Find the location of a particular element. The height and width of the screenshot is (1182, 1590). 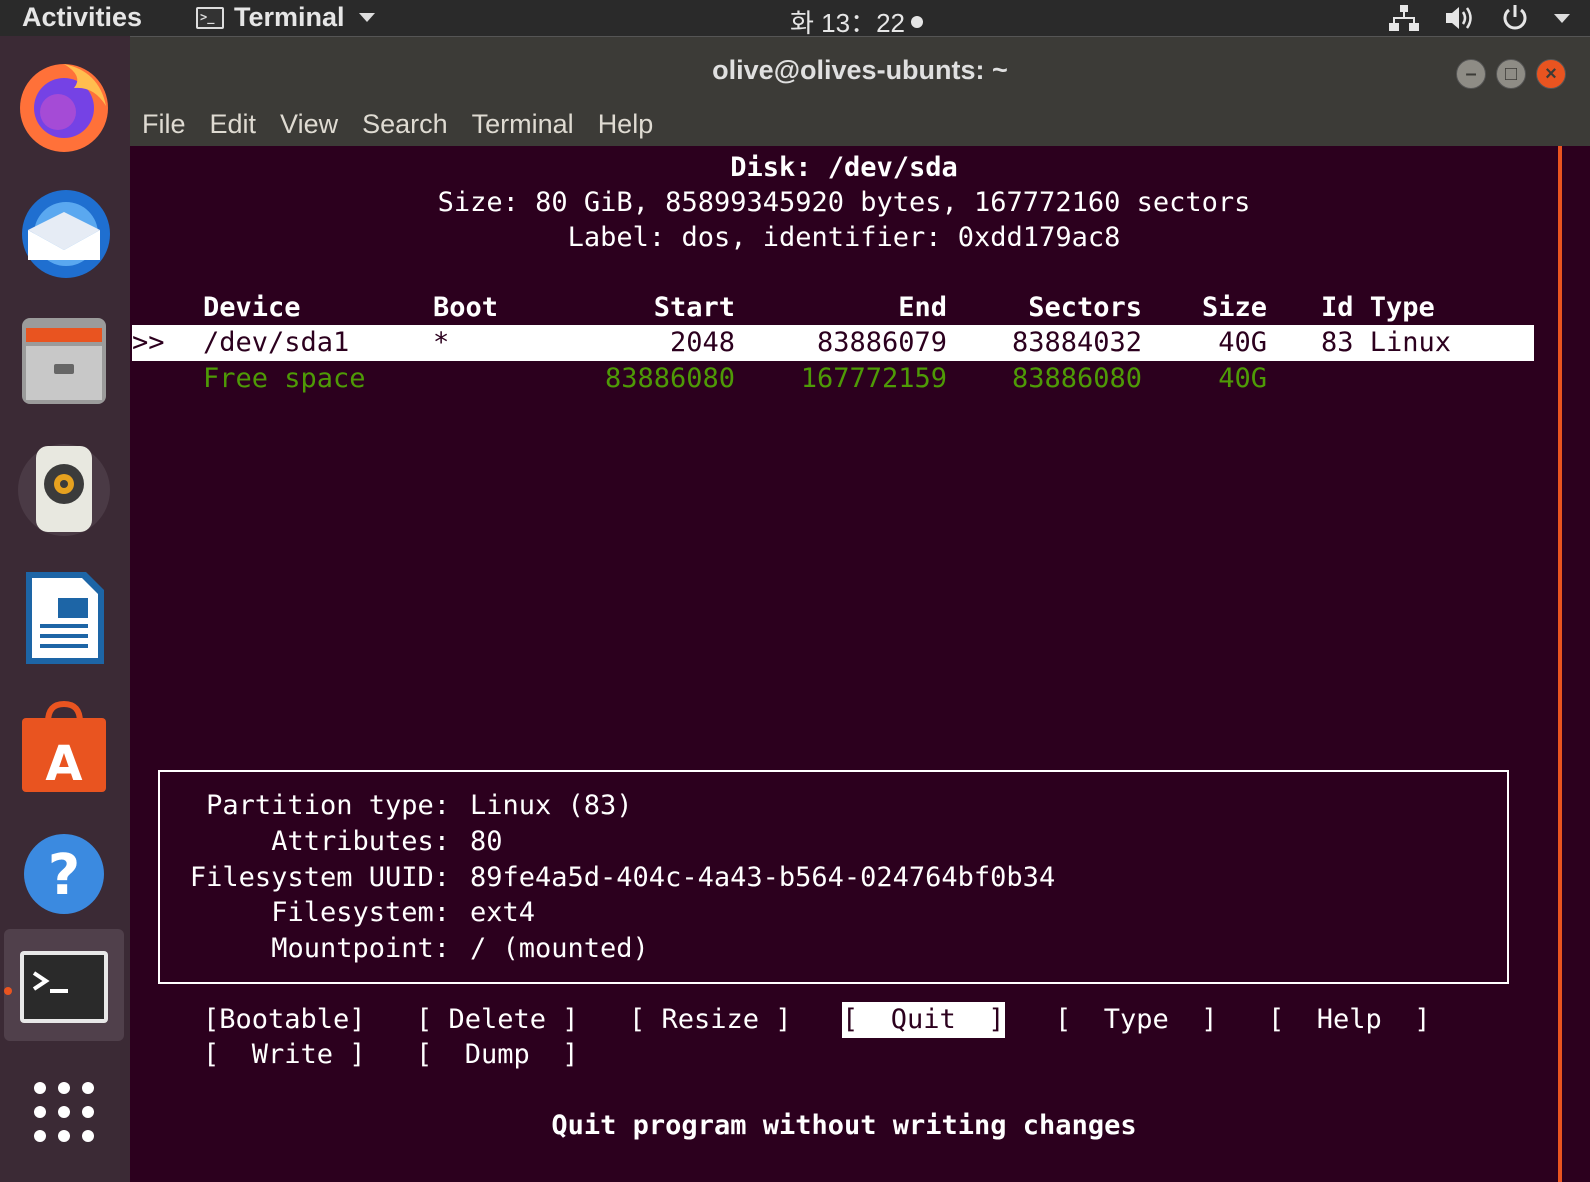

clock: 화 13：22 is located at coordinates (856, 21).